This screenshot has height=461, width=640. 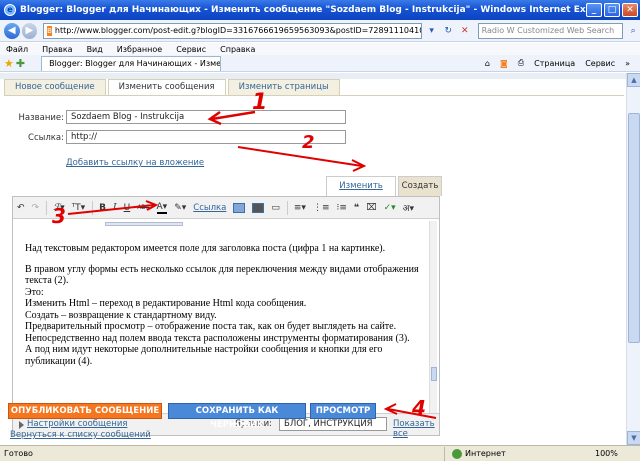 I want to click on zoom-text: 100%, so click(x=606, y=453).